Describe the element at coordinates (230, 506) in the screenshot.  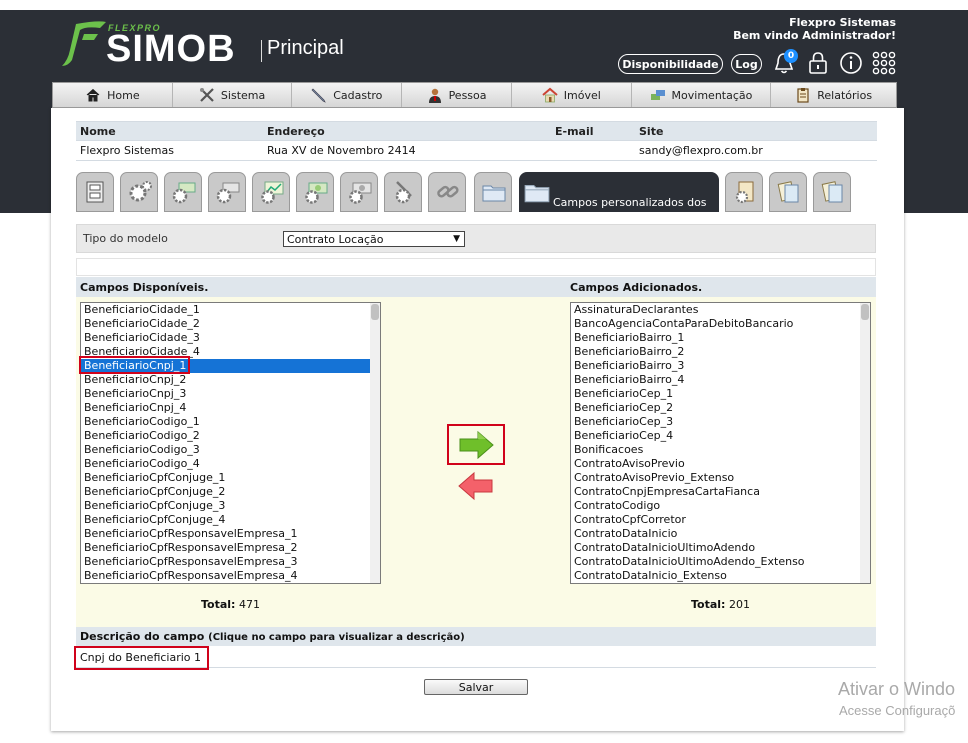
I see `available-item: BeneficiarioCpfConjuge_3` at that location.